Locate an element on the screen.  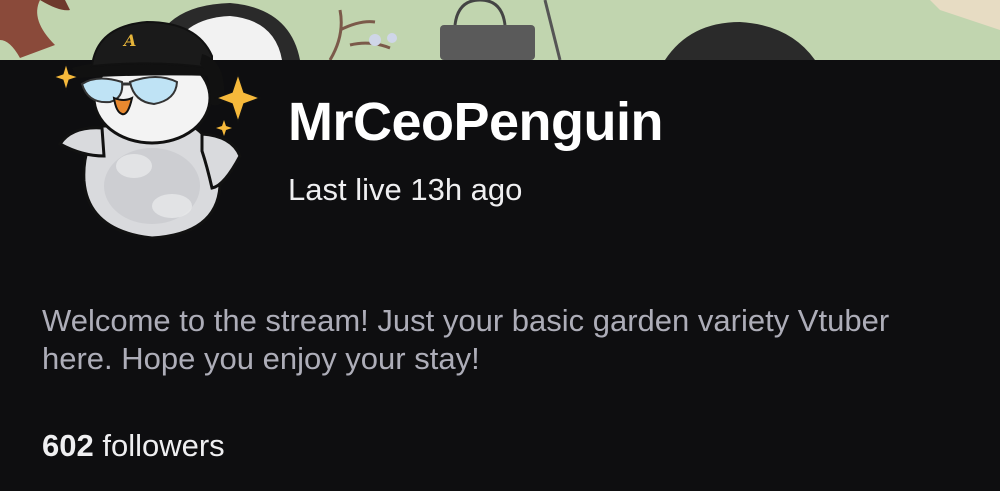
channel-name: MrCeoPenguin is located at coordinates (476, 122).